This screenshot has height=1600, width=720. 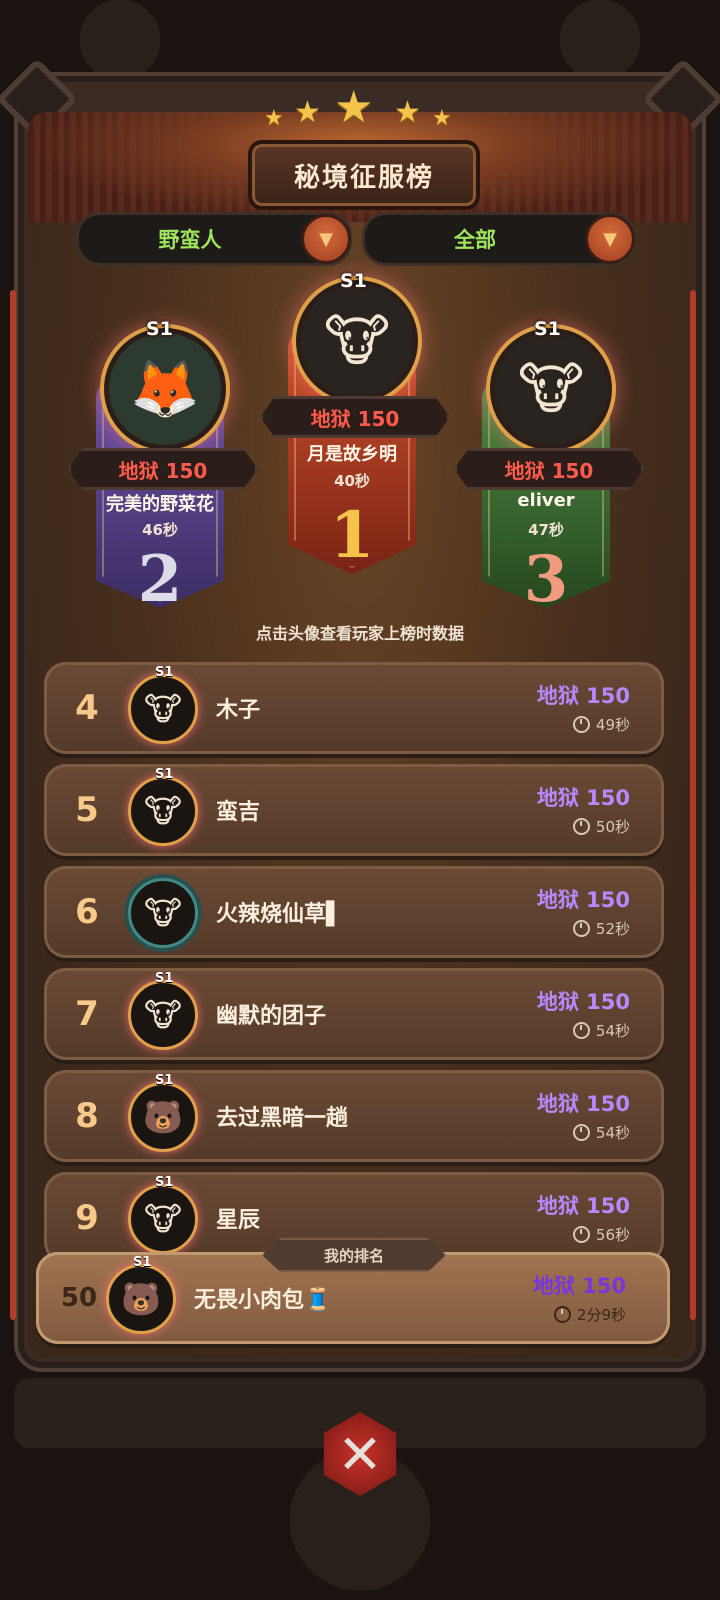 I want to click on clear-time: 2分9秒, so click(x=589, y=1314).